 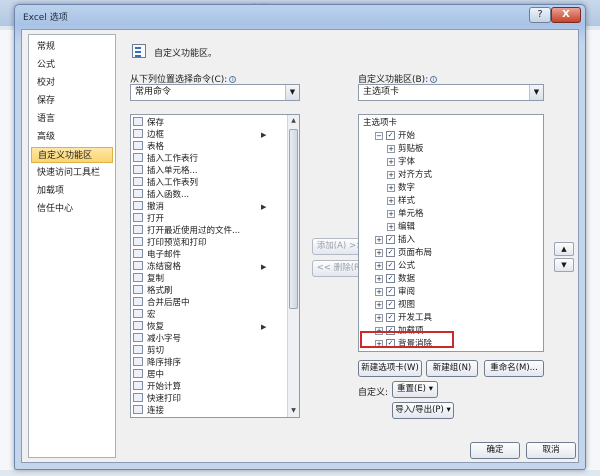 I want to click on cancel-button: 取消, so click(x=551, y=450).